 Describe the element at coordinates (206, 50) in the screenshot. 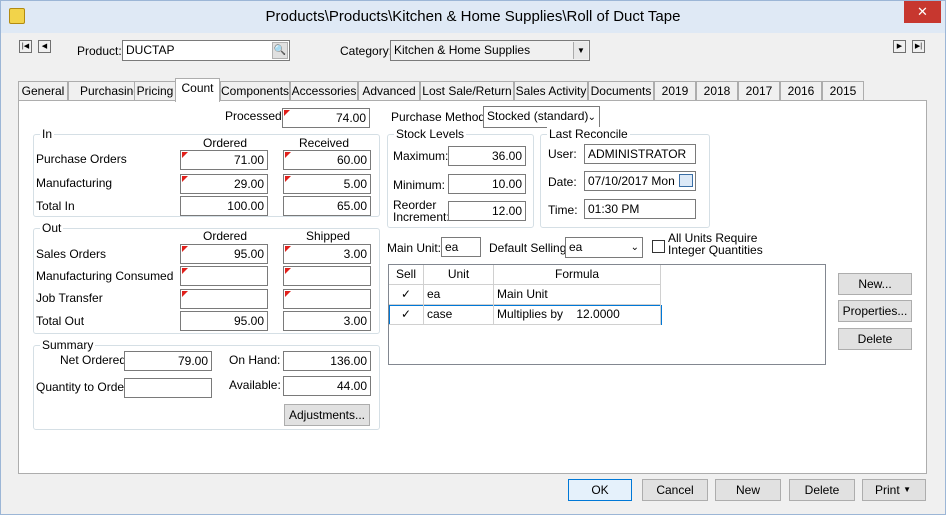

I see `product-input: DUCTAP 🔍` at that location.